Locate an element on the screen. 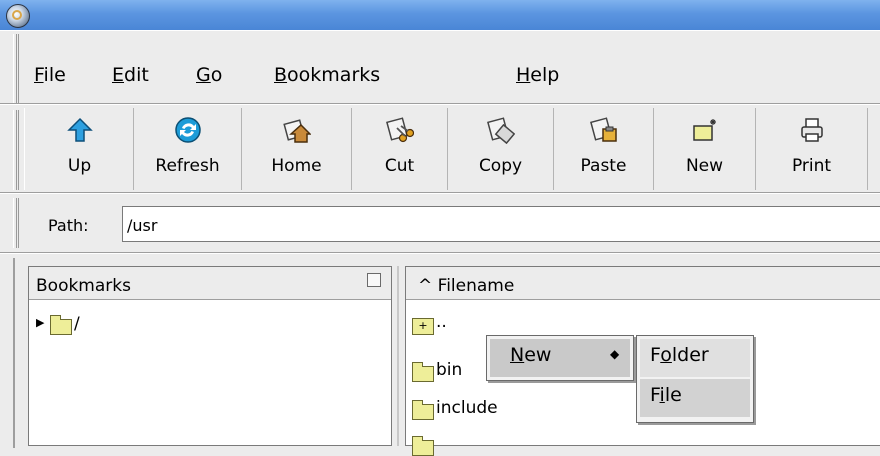 Image resolution: width=880 pixels, height=456 pixels. toolbar-cut-label: Cut is located at coordinates (399, 166).